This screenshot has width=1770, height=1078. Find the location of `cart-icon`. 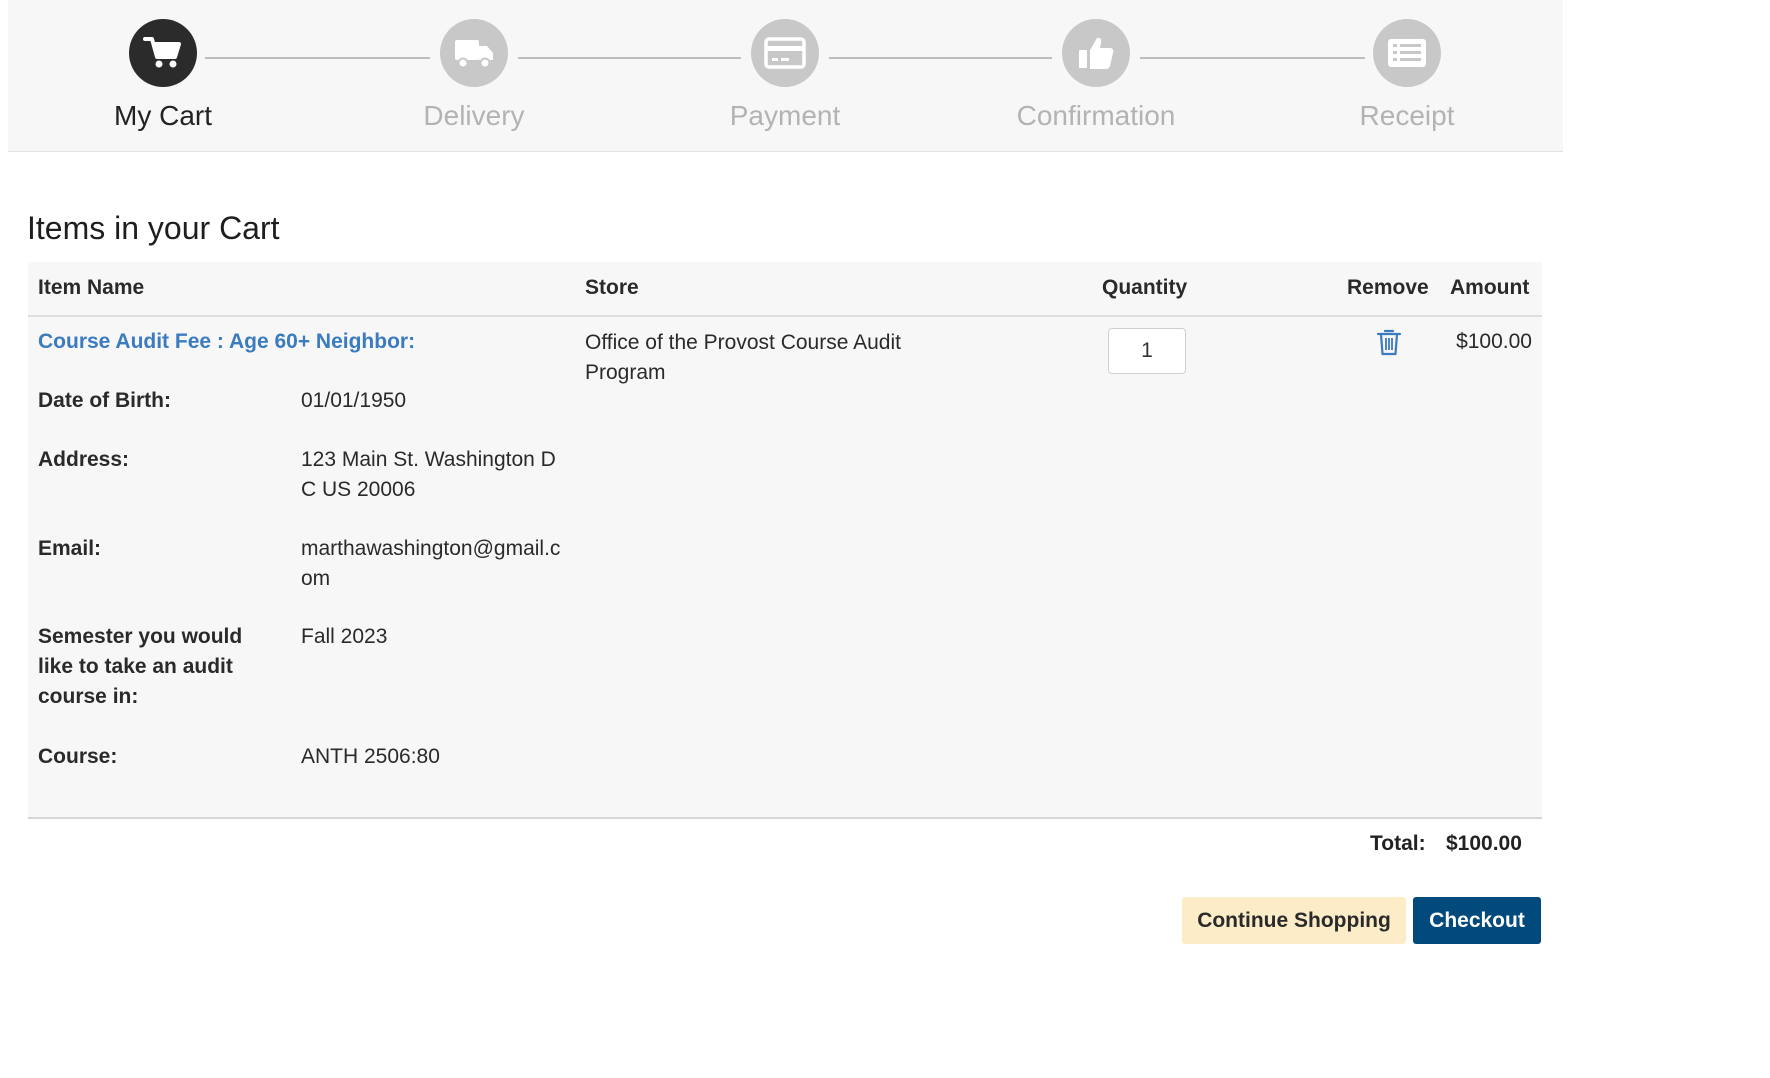

cart-icon is located at coordinates (163, 53).